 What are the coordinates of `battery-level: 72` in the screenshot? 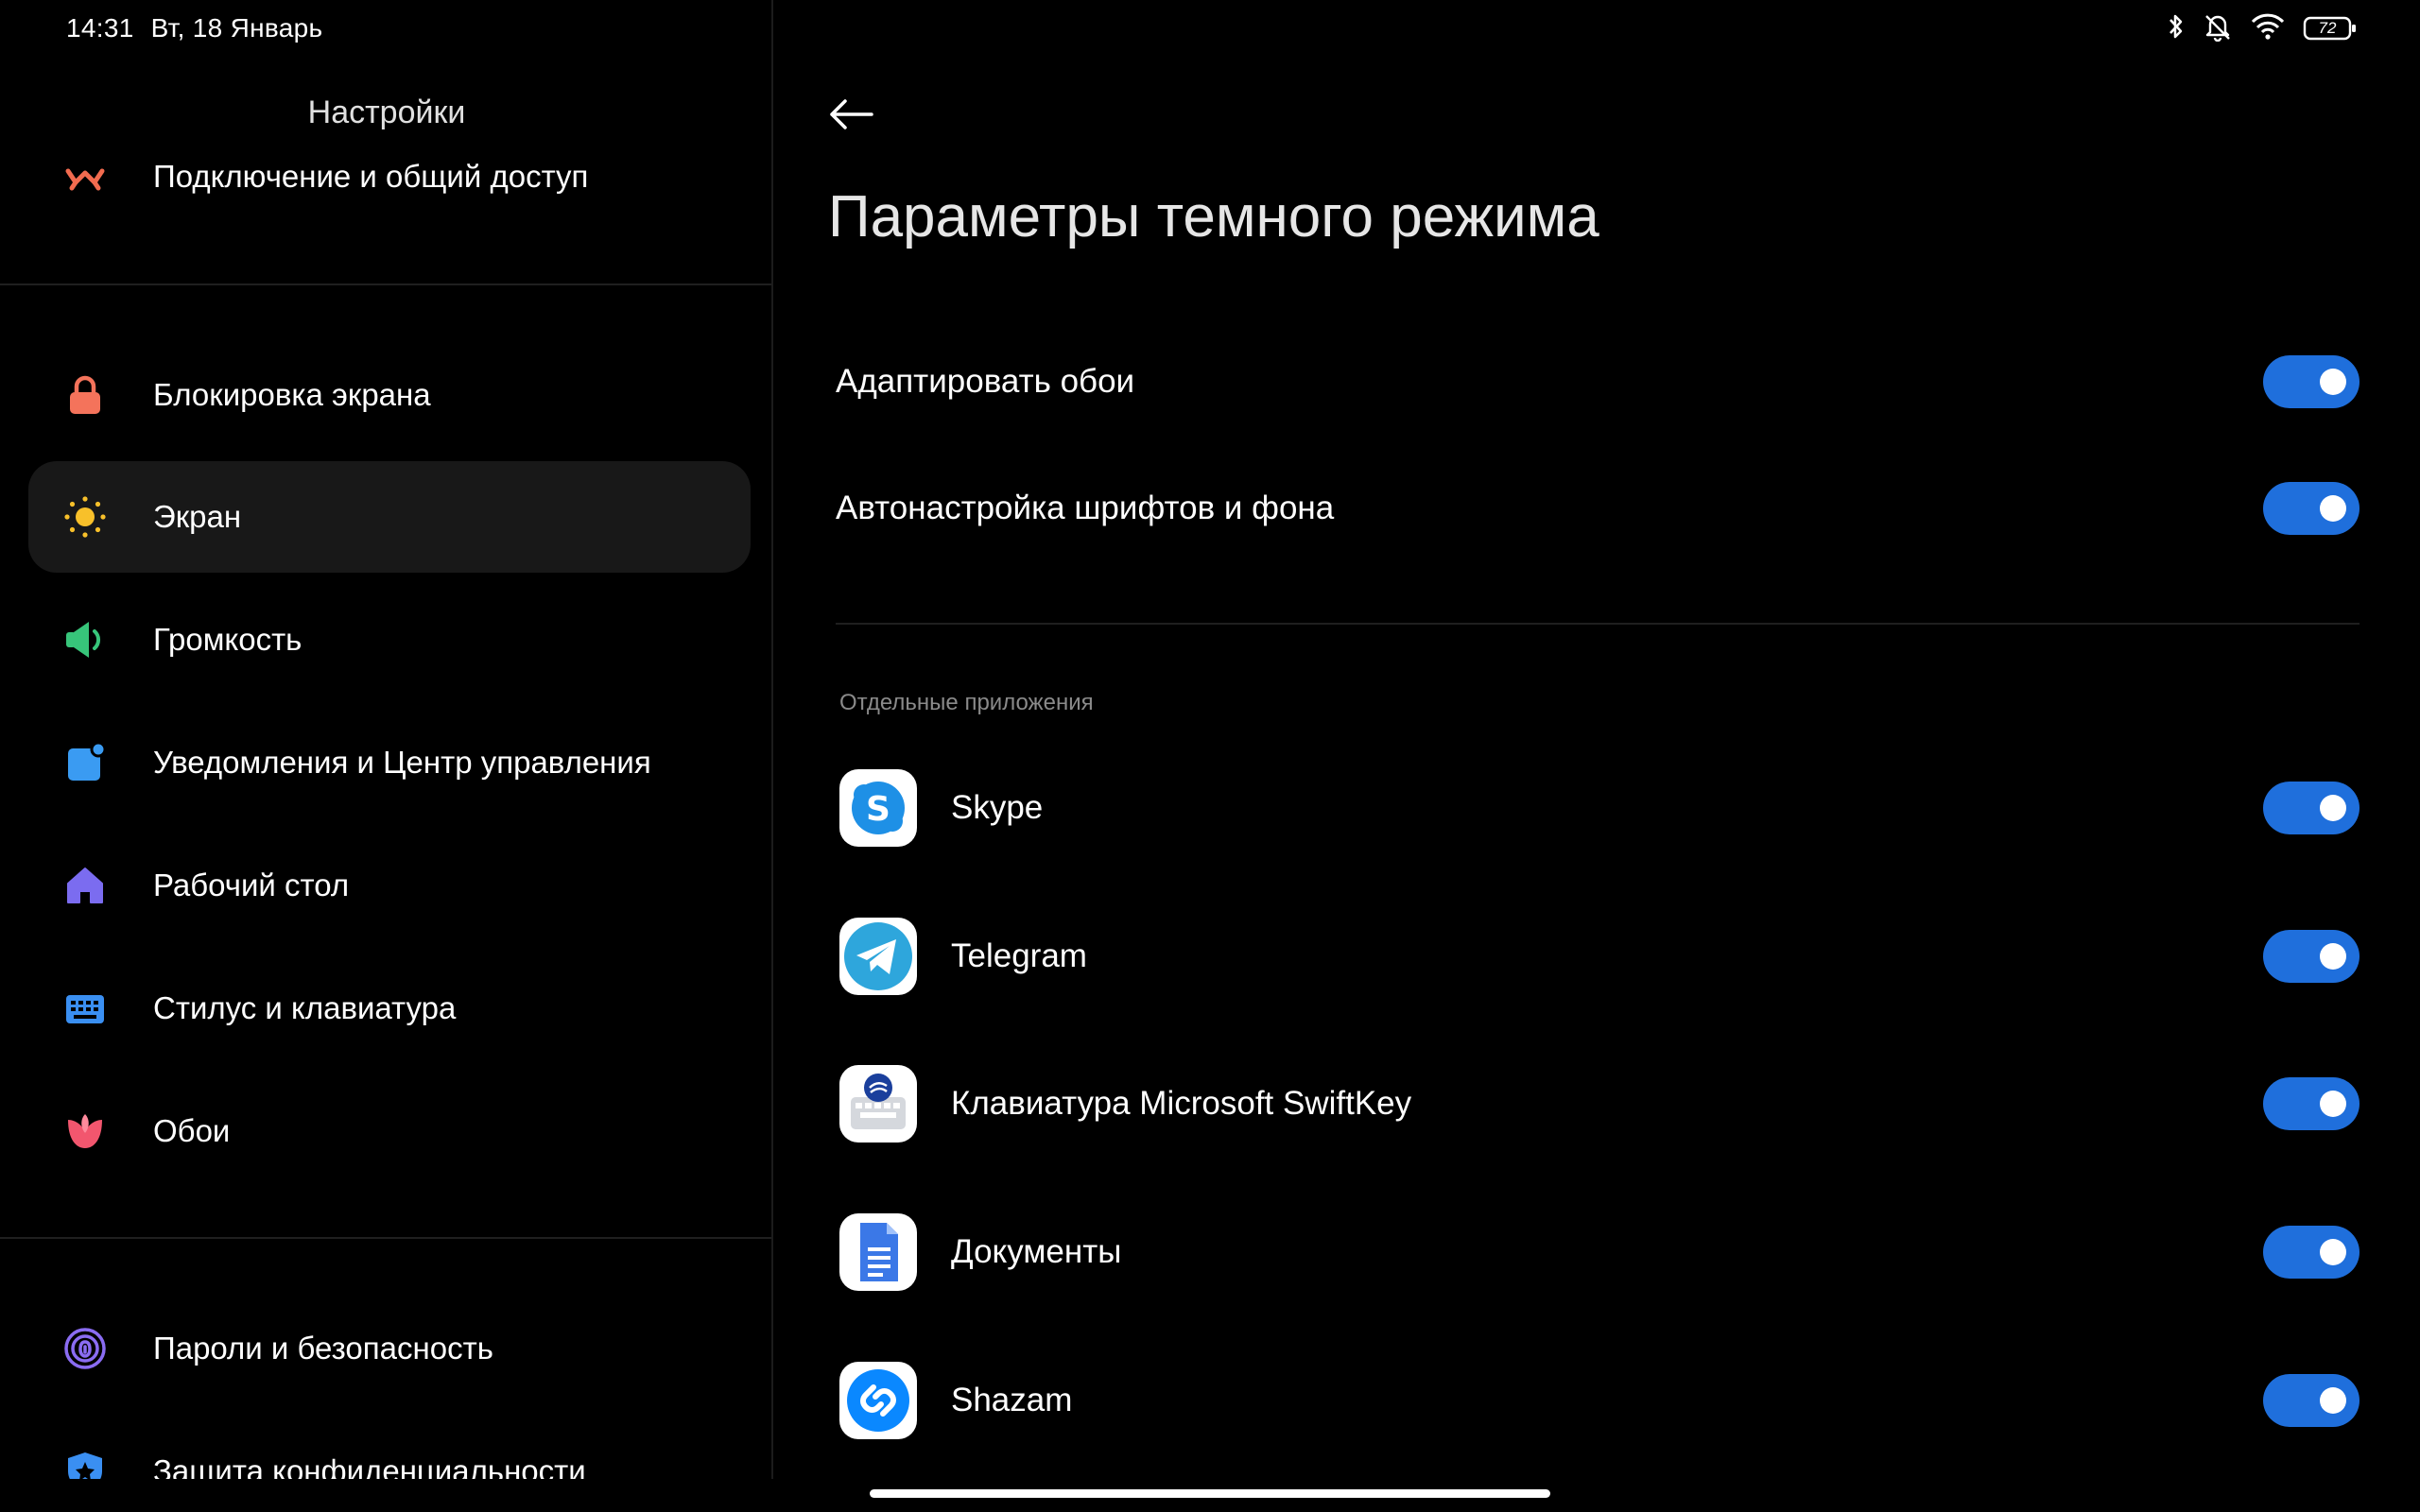 It's located at (2327, 28).